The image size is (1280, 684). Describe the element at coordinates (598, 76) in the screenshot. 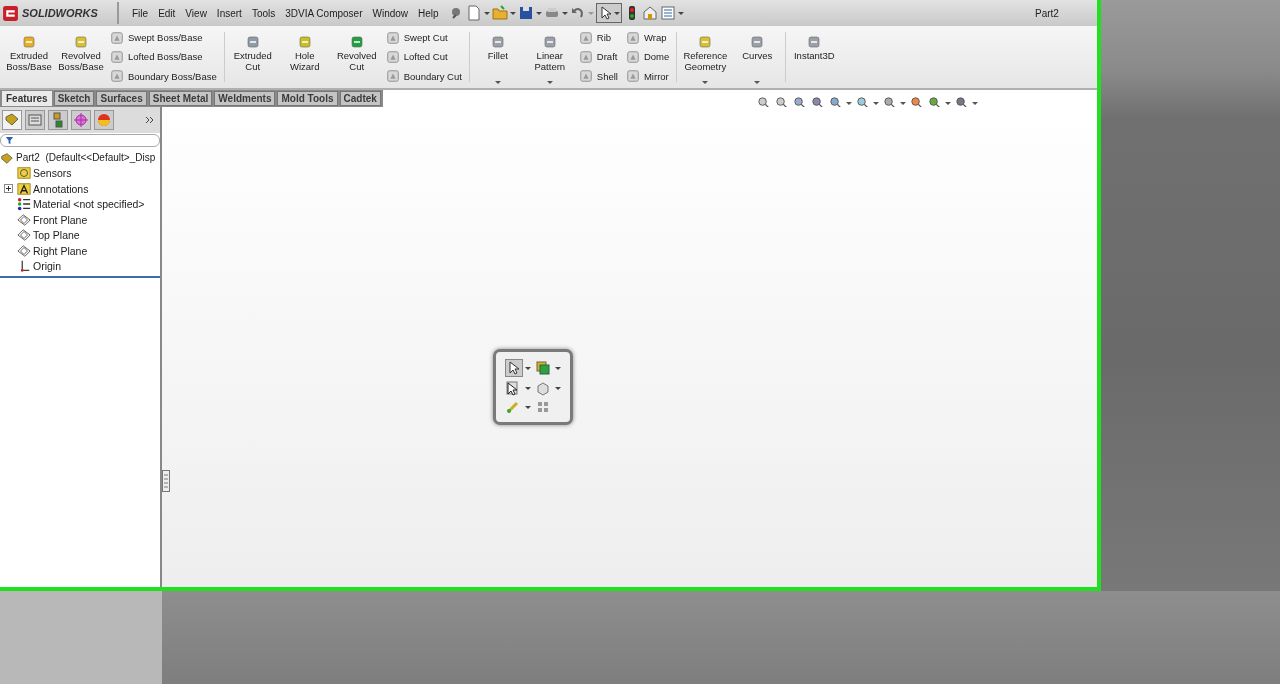

I see `ribbon-button: Shell` at that location.